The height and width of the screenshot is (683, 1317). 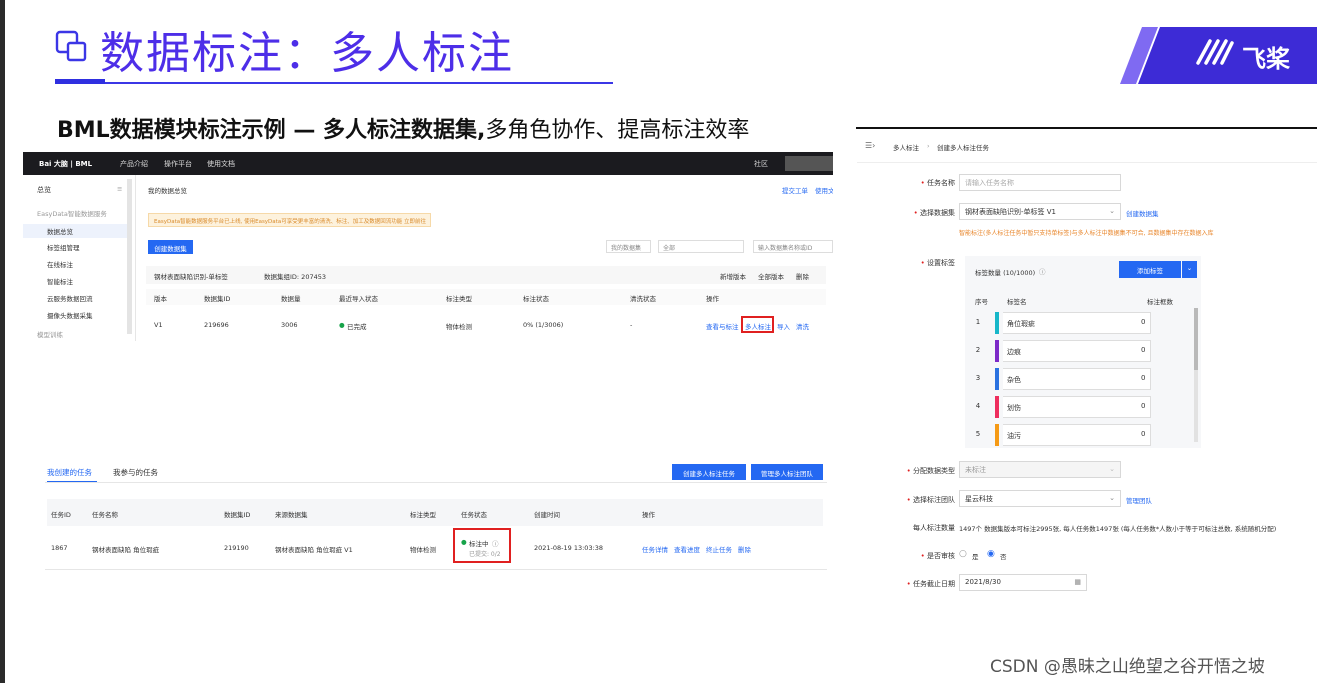 What do you see at coordinates (1014, 352) in the screenshot?
I see `tag-name-text: 边痕` at bounding box center [1014, 352].